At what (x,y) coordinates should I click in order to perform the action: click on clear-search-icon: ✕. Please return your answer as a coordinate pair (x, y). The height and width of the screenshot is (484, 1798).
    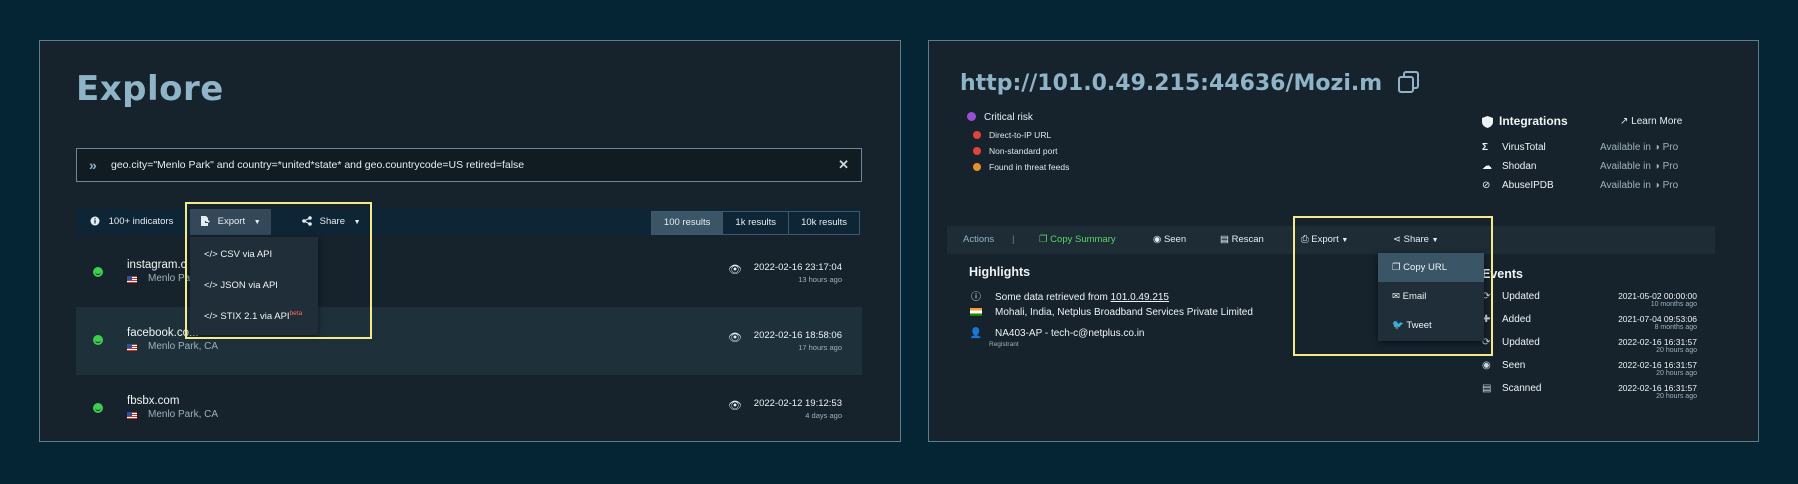
    Looking at the image, I should click on (843, 165).